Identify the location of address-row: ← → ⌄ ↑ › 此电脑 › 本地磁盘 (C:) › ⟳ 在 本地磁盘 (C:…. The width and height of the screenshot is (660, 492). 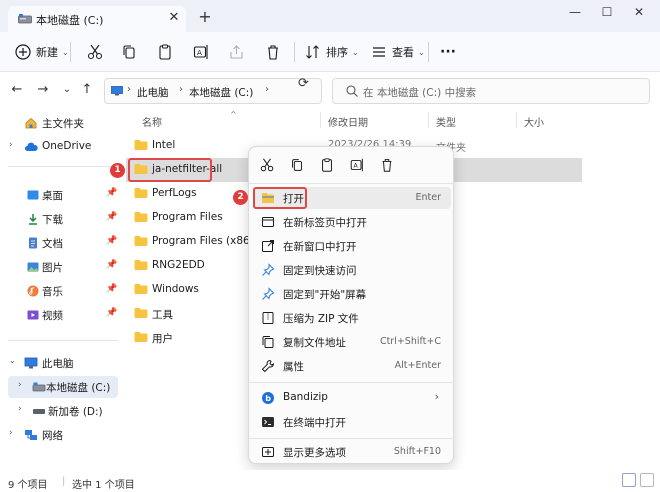
(330, 90).